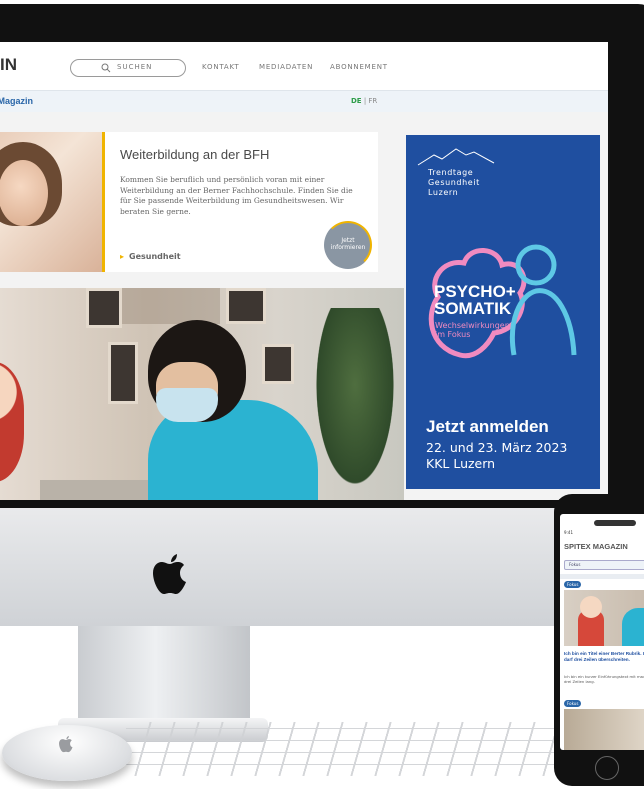 The width and height of the screenshot is (644, 789). What do you see at coordinates (348, 247) in the screenshot?
I see `info-cta-line2: informieren` at bounding box center [348, 247].